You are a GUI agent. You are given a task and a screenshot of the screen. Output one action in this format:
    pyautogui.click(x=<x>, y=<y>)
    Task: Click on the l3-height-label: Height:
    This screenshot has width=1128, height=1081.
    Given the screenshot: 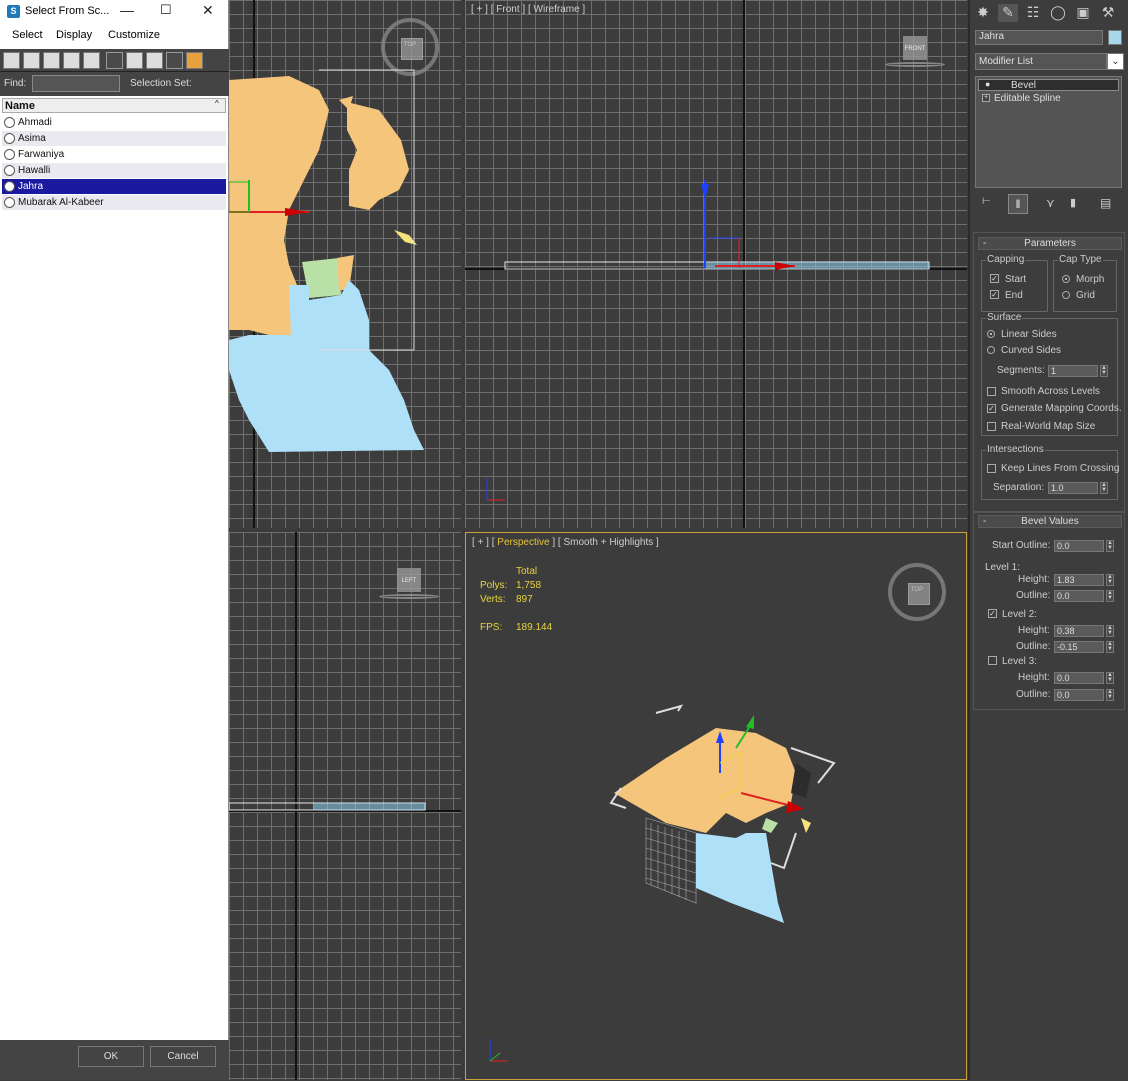 What is the action you would take?
    pyautogui.click(x=1034, y=677)
    